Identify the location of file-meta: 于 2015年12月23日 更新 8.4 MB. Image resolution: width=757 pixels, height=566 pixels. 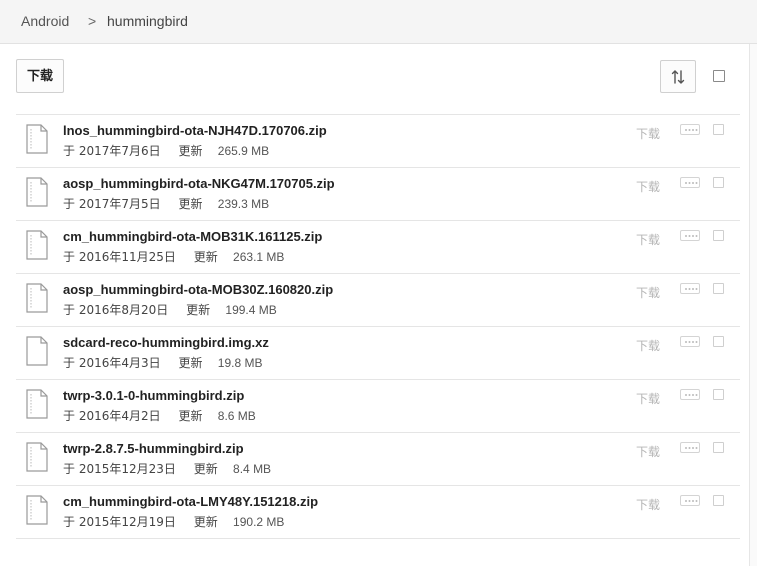
(167, 468).